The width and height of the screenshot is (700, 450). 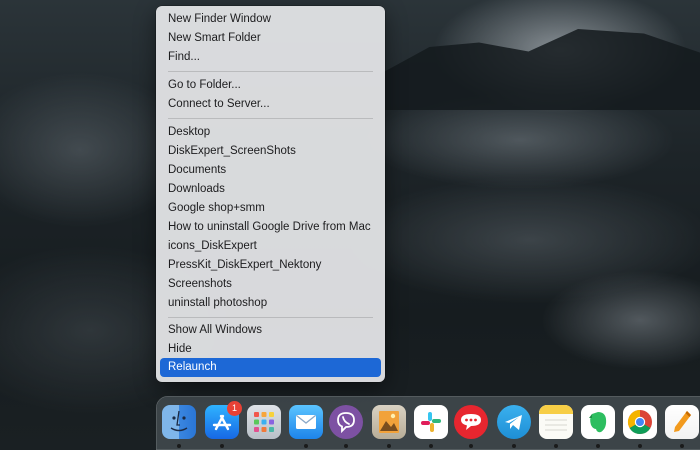 What do you see at coordinates (270, 189) in the screenshot?
I see `menu-item-downloads: Downloads` at bounding box center [270, 189].